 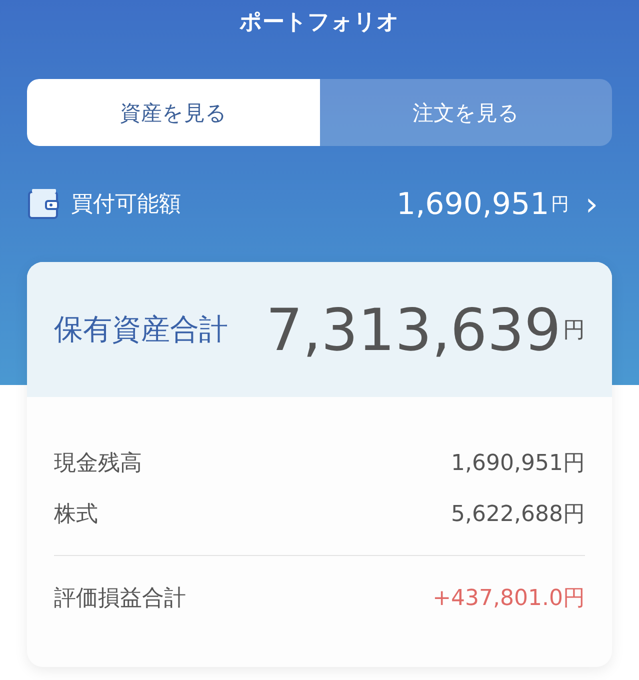 I want to click on total-assets-label: 保有資産合計, so click(x=141, y=329).